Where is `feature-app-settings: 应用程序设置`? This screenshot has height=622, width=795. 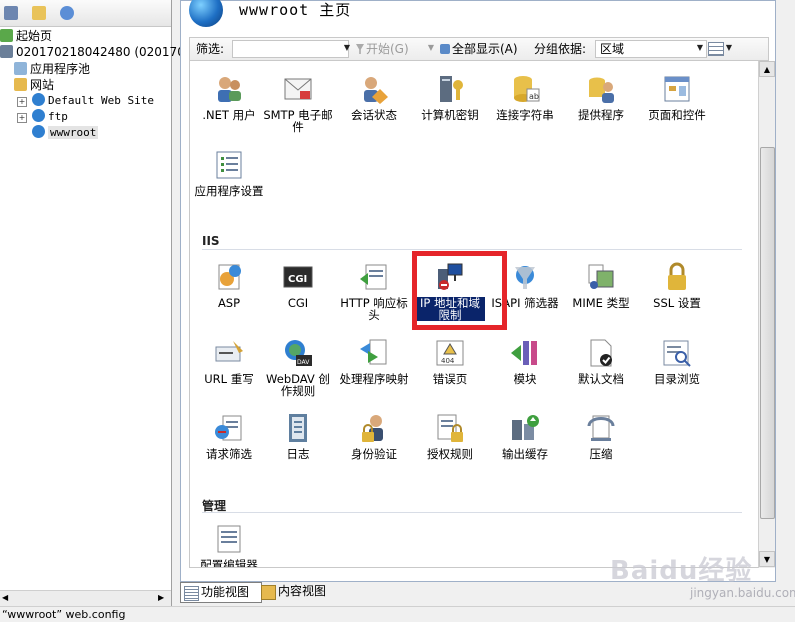
feature-app-settings: 应用程序设置 is located at coordinates (229, 173).